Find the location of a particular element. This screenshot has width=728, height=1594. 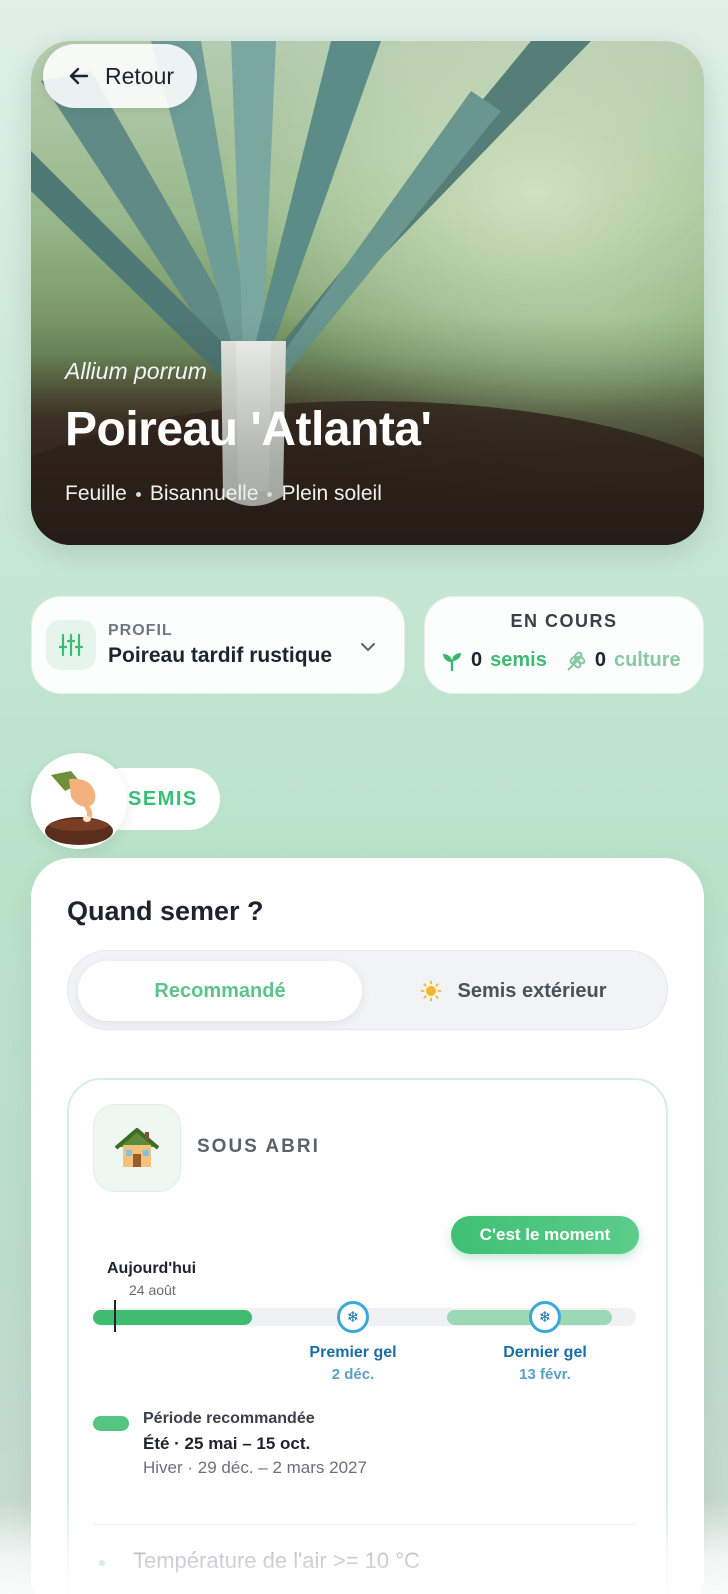

condition-text: Température de l'air >= 10 °C is located at coordinates (276, 1560).